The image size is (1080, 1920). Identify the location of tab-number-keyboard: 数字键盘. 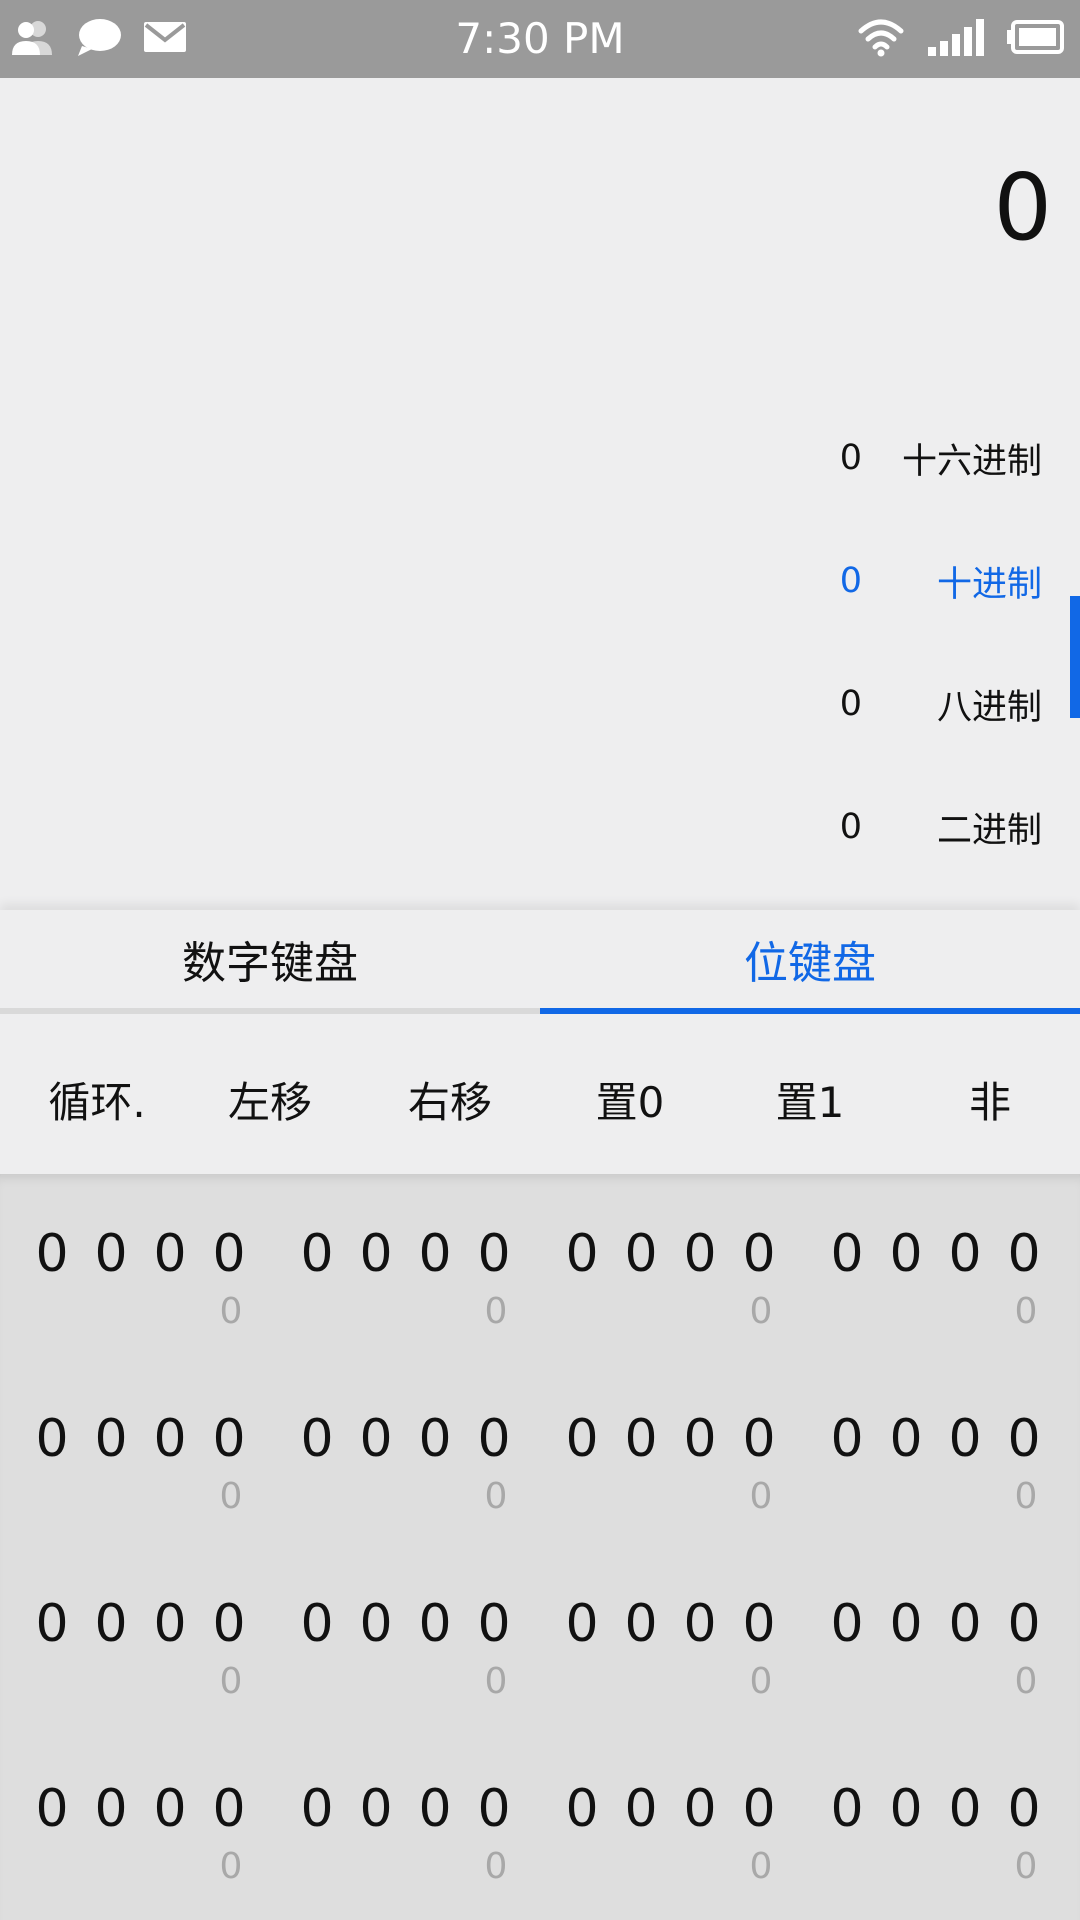
(270, 959).